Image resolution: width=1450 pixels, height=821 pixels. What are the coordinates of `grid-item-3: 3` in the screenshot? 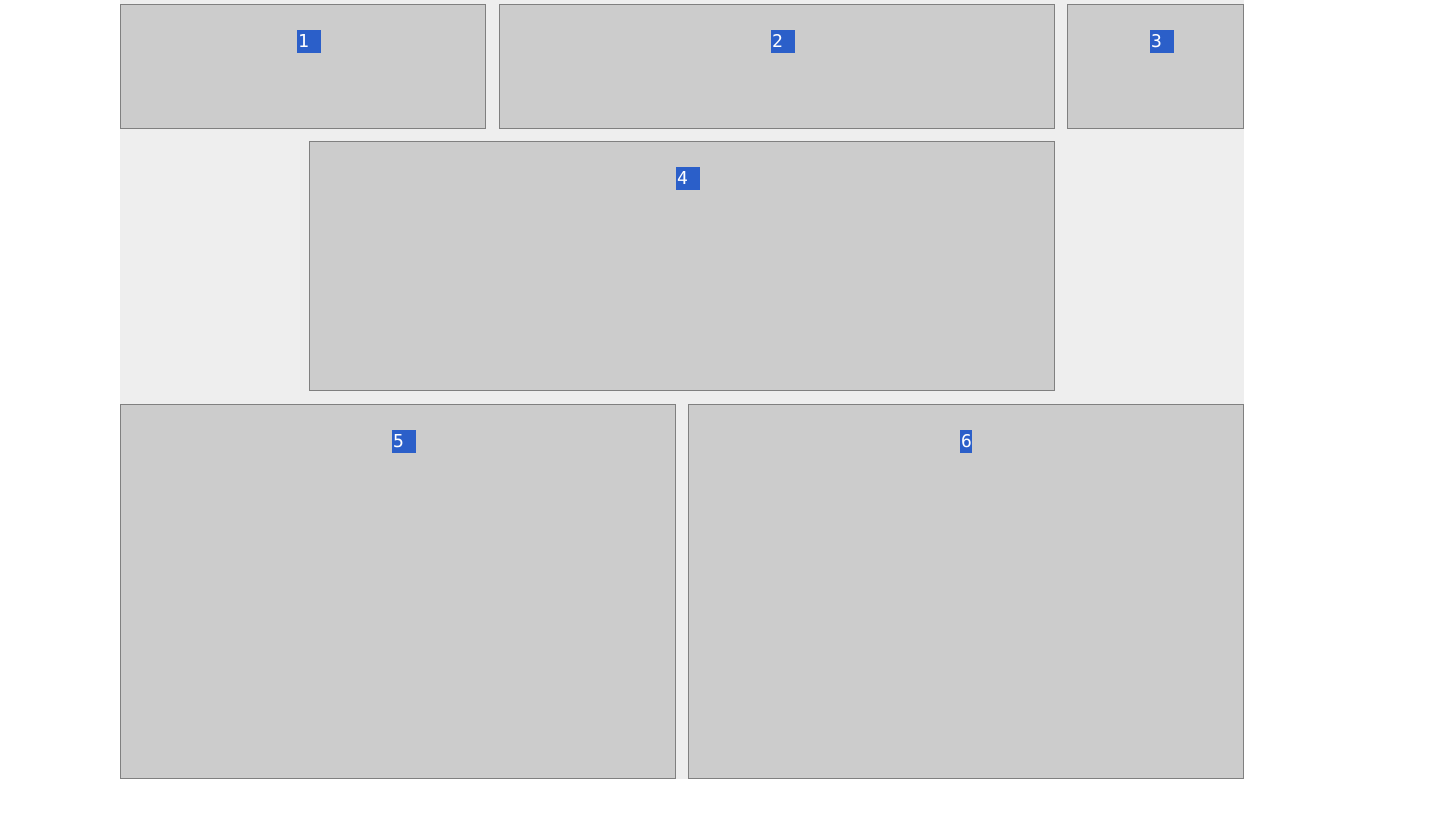 It's located at (1155, 66).